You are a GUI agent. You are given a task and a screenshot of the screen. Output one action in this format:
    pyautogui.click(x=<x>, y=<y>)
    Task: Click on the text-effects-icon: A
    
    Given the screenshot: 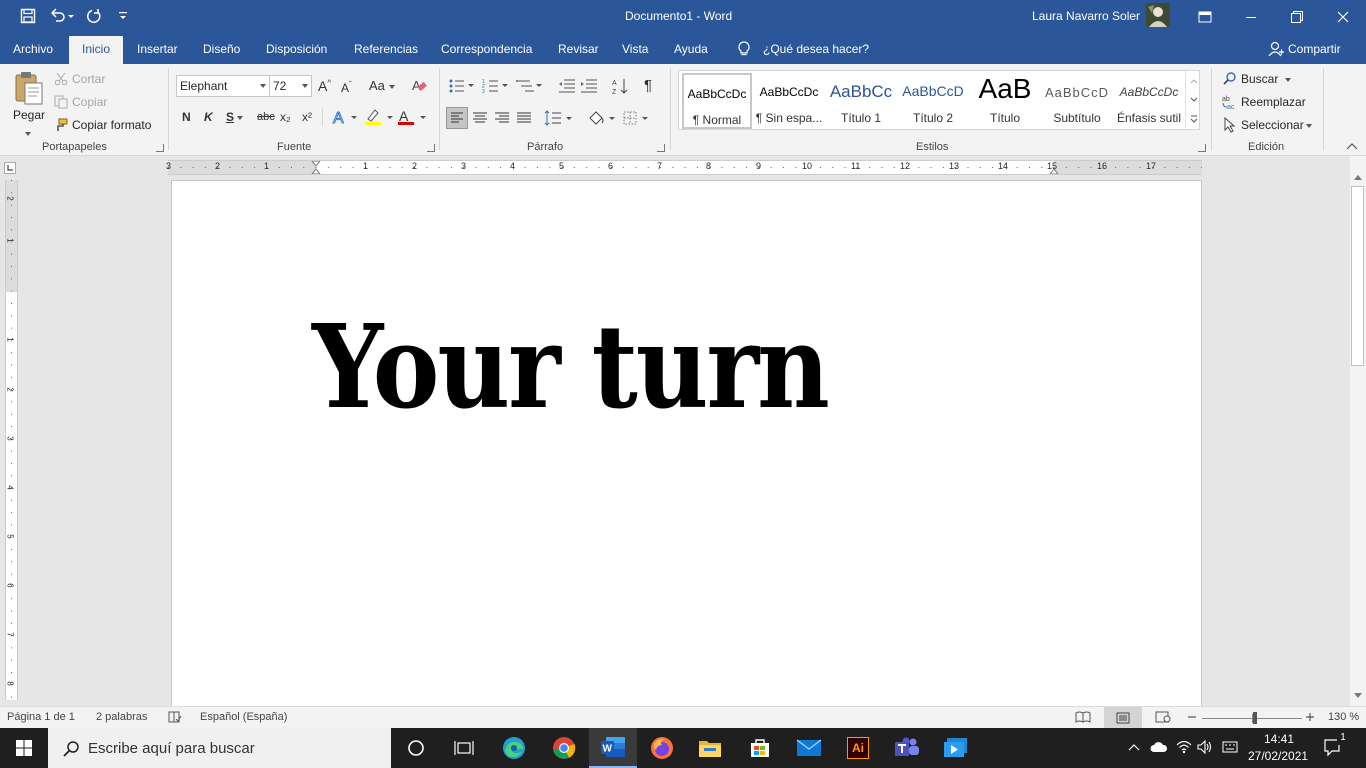 What is the action you would take?
    pyautogui.click(x=345, y=117)
    